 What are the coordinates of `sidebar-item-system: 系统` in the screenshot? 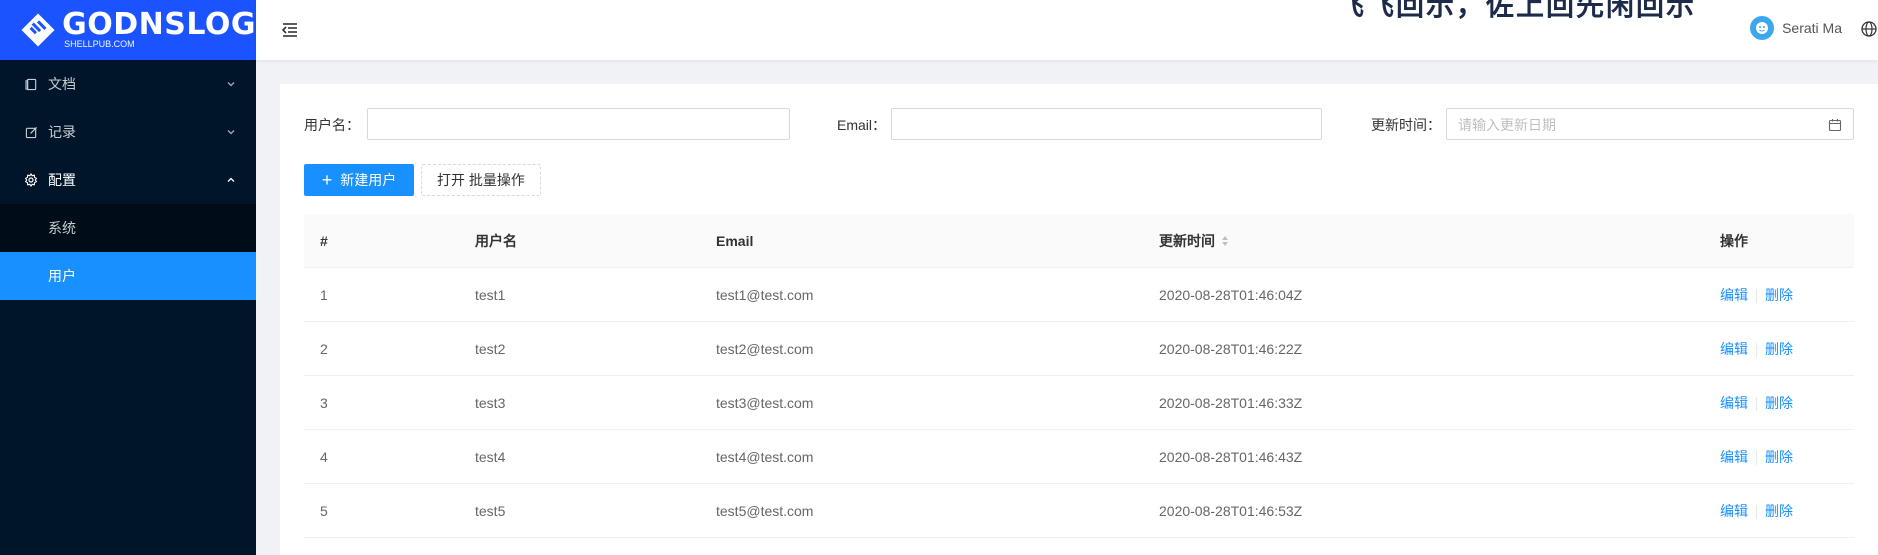 It's located at (128, 228).